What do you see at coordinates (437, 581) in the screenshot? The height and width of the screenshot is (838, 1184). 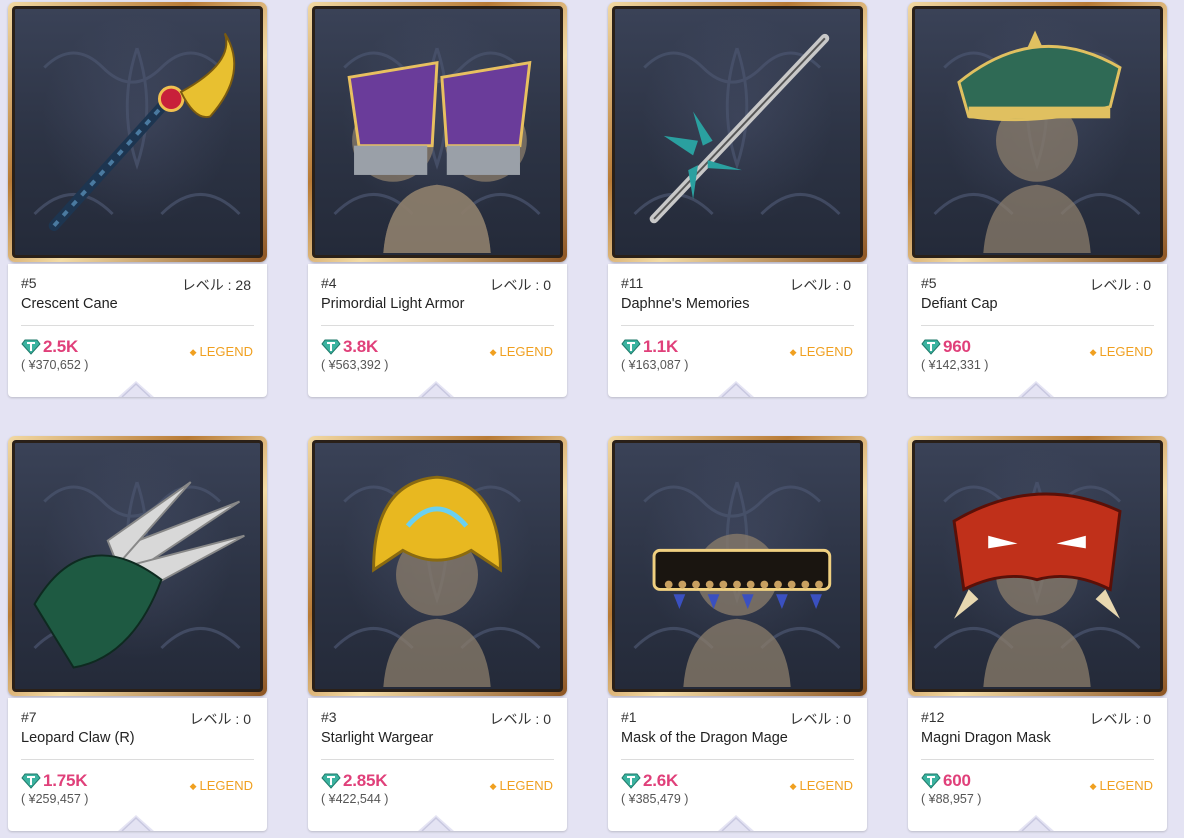 I see `crown-icon` at bounding box center [437, 581].